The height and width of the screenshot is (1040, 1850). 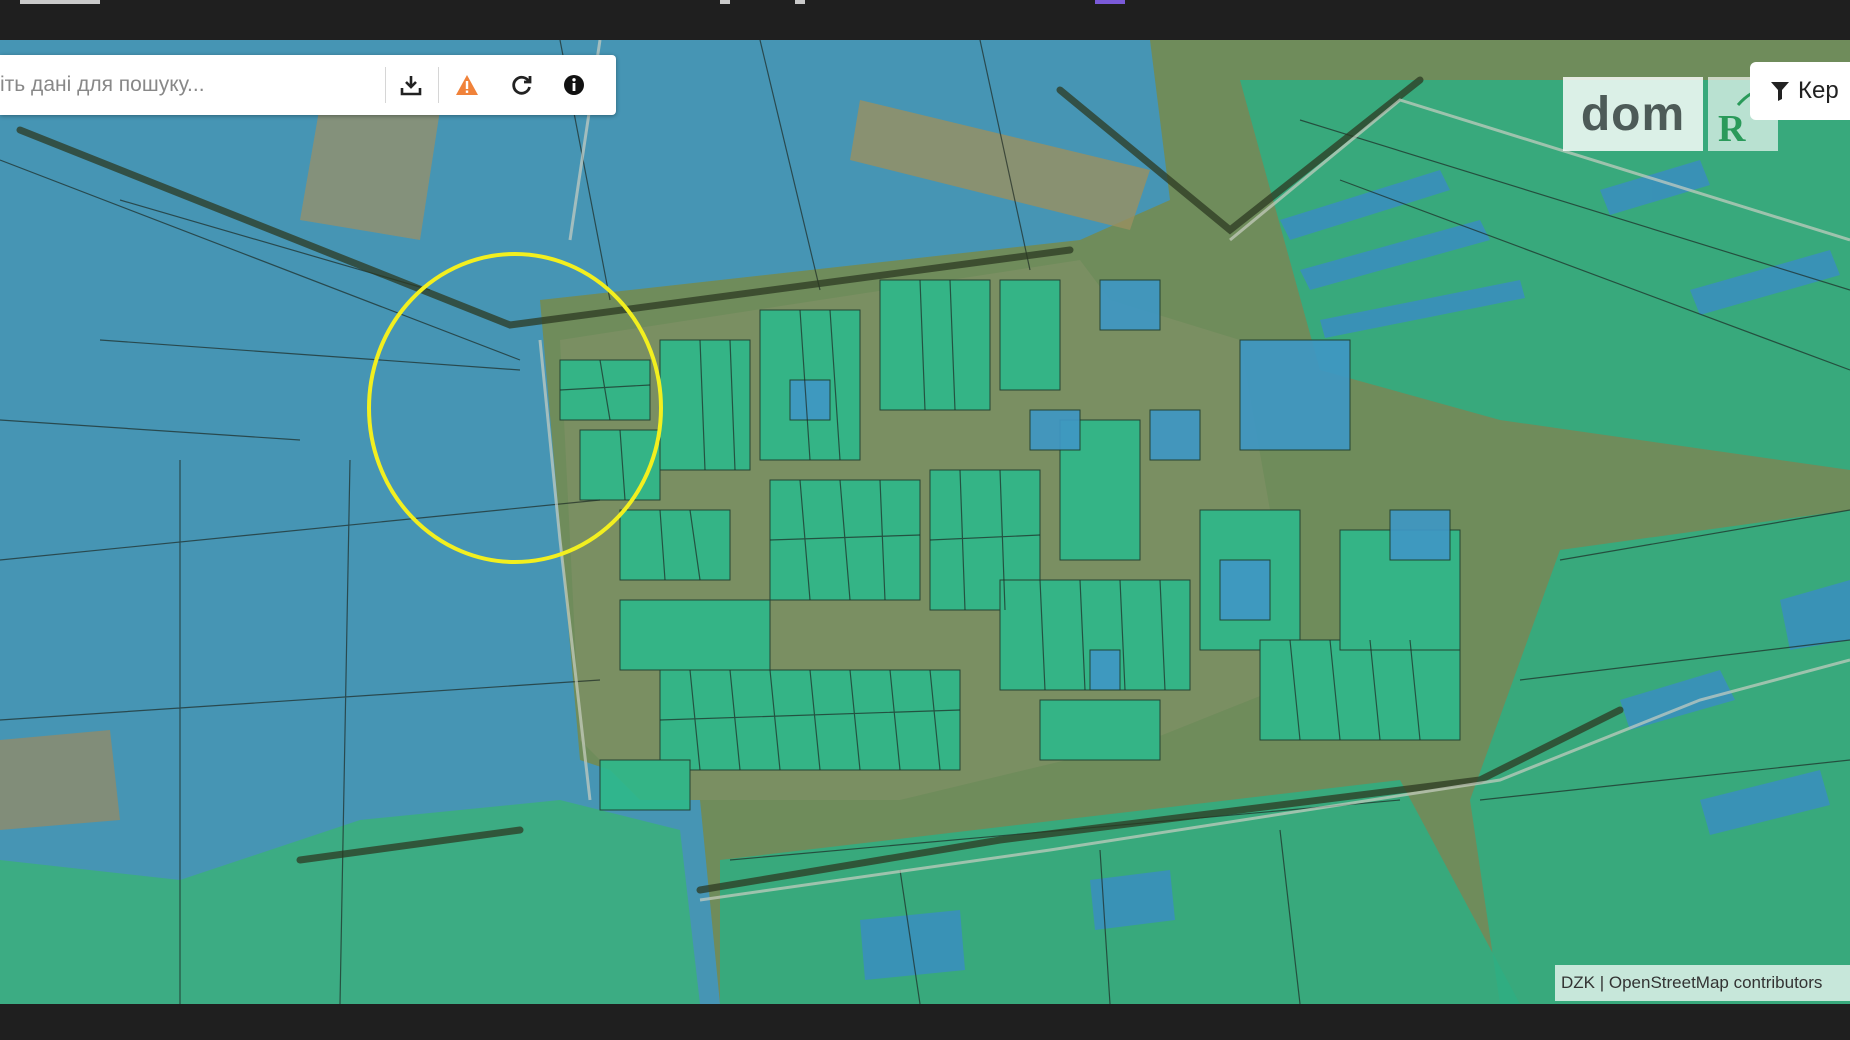 What do you see at coordinates (925, 1022) in the screenshot?
I see `browser-bottom-bar` at bounding box center [925, 1022].